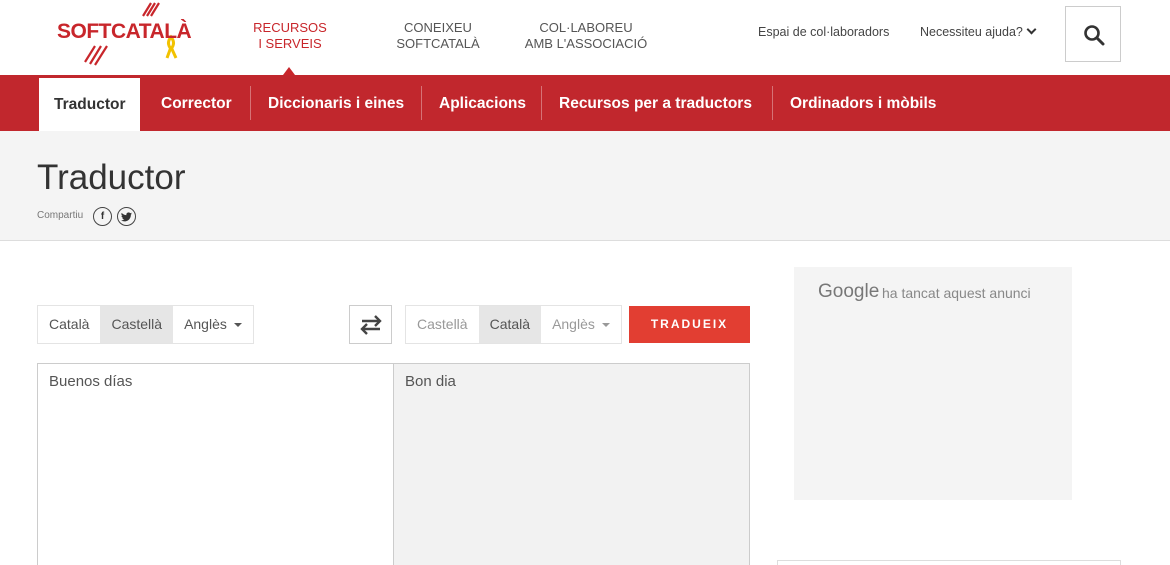  Describe the element at coordinates (1031, 29) in the screenshot. I see `chevron-down-icon` at that location.